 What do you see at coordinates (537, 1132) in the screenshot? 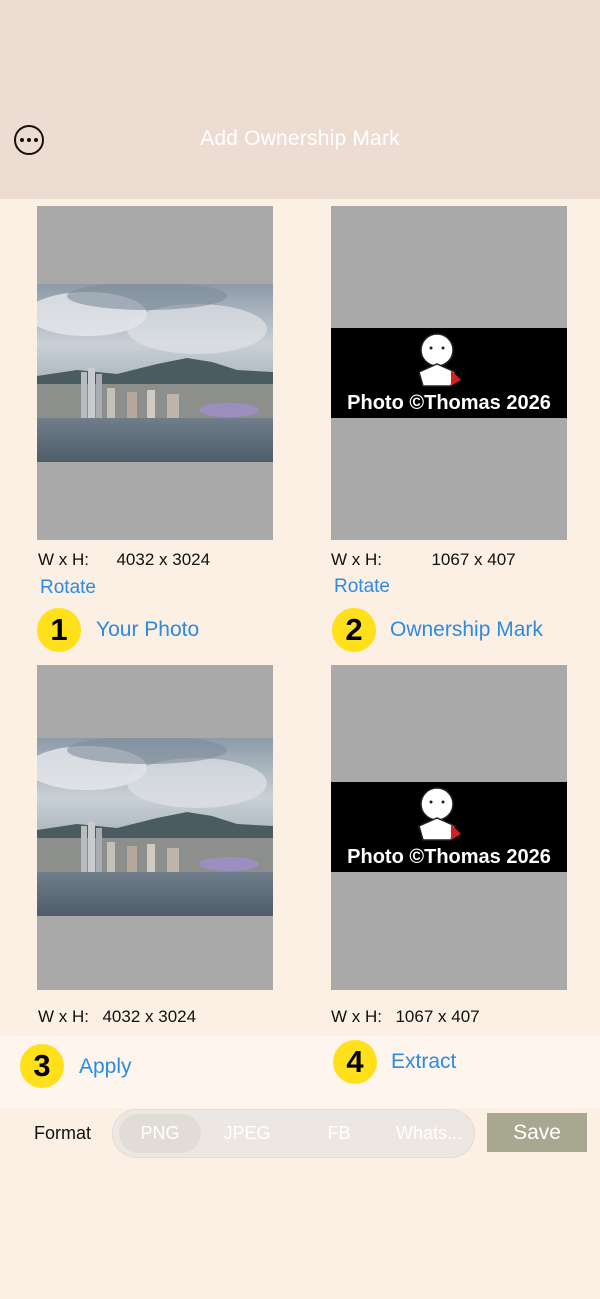
I see `save-button: Save` at bounding box center [537, 1132].